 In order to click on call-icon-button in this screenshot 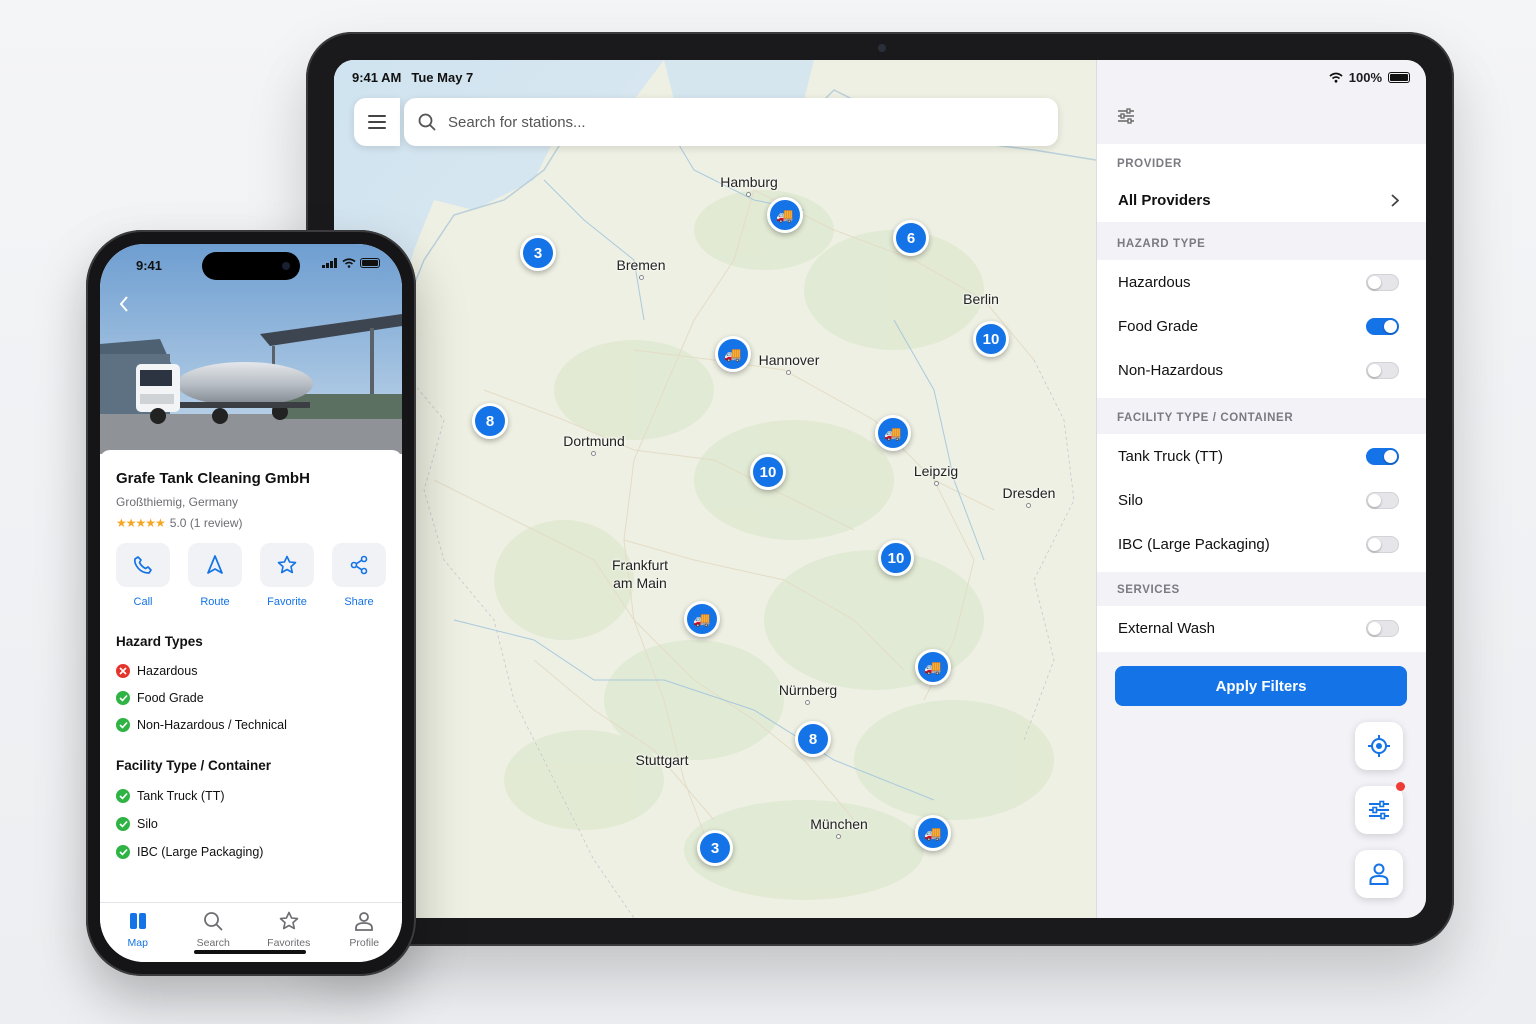, I will do `click(143, 565)`.